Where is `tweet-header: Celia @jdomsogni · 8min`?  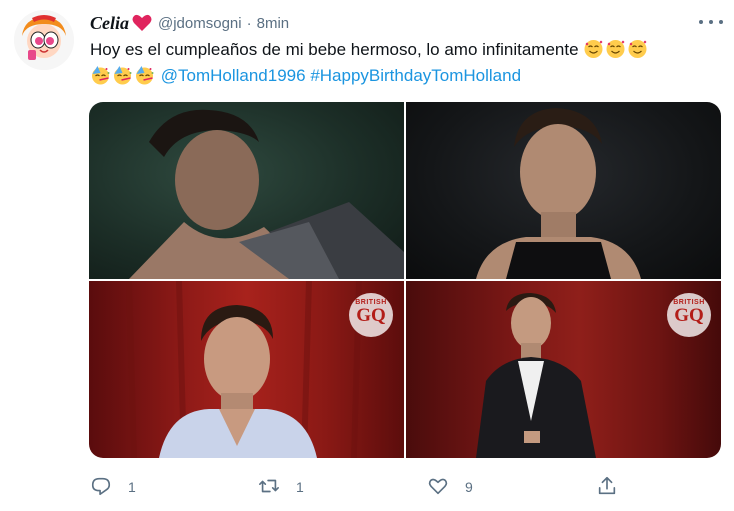
tweet-header: Celia @jdomsogni · 8min is located at coordinates (189, 23).